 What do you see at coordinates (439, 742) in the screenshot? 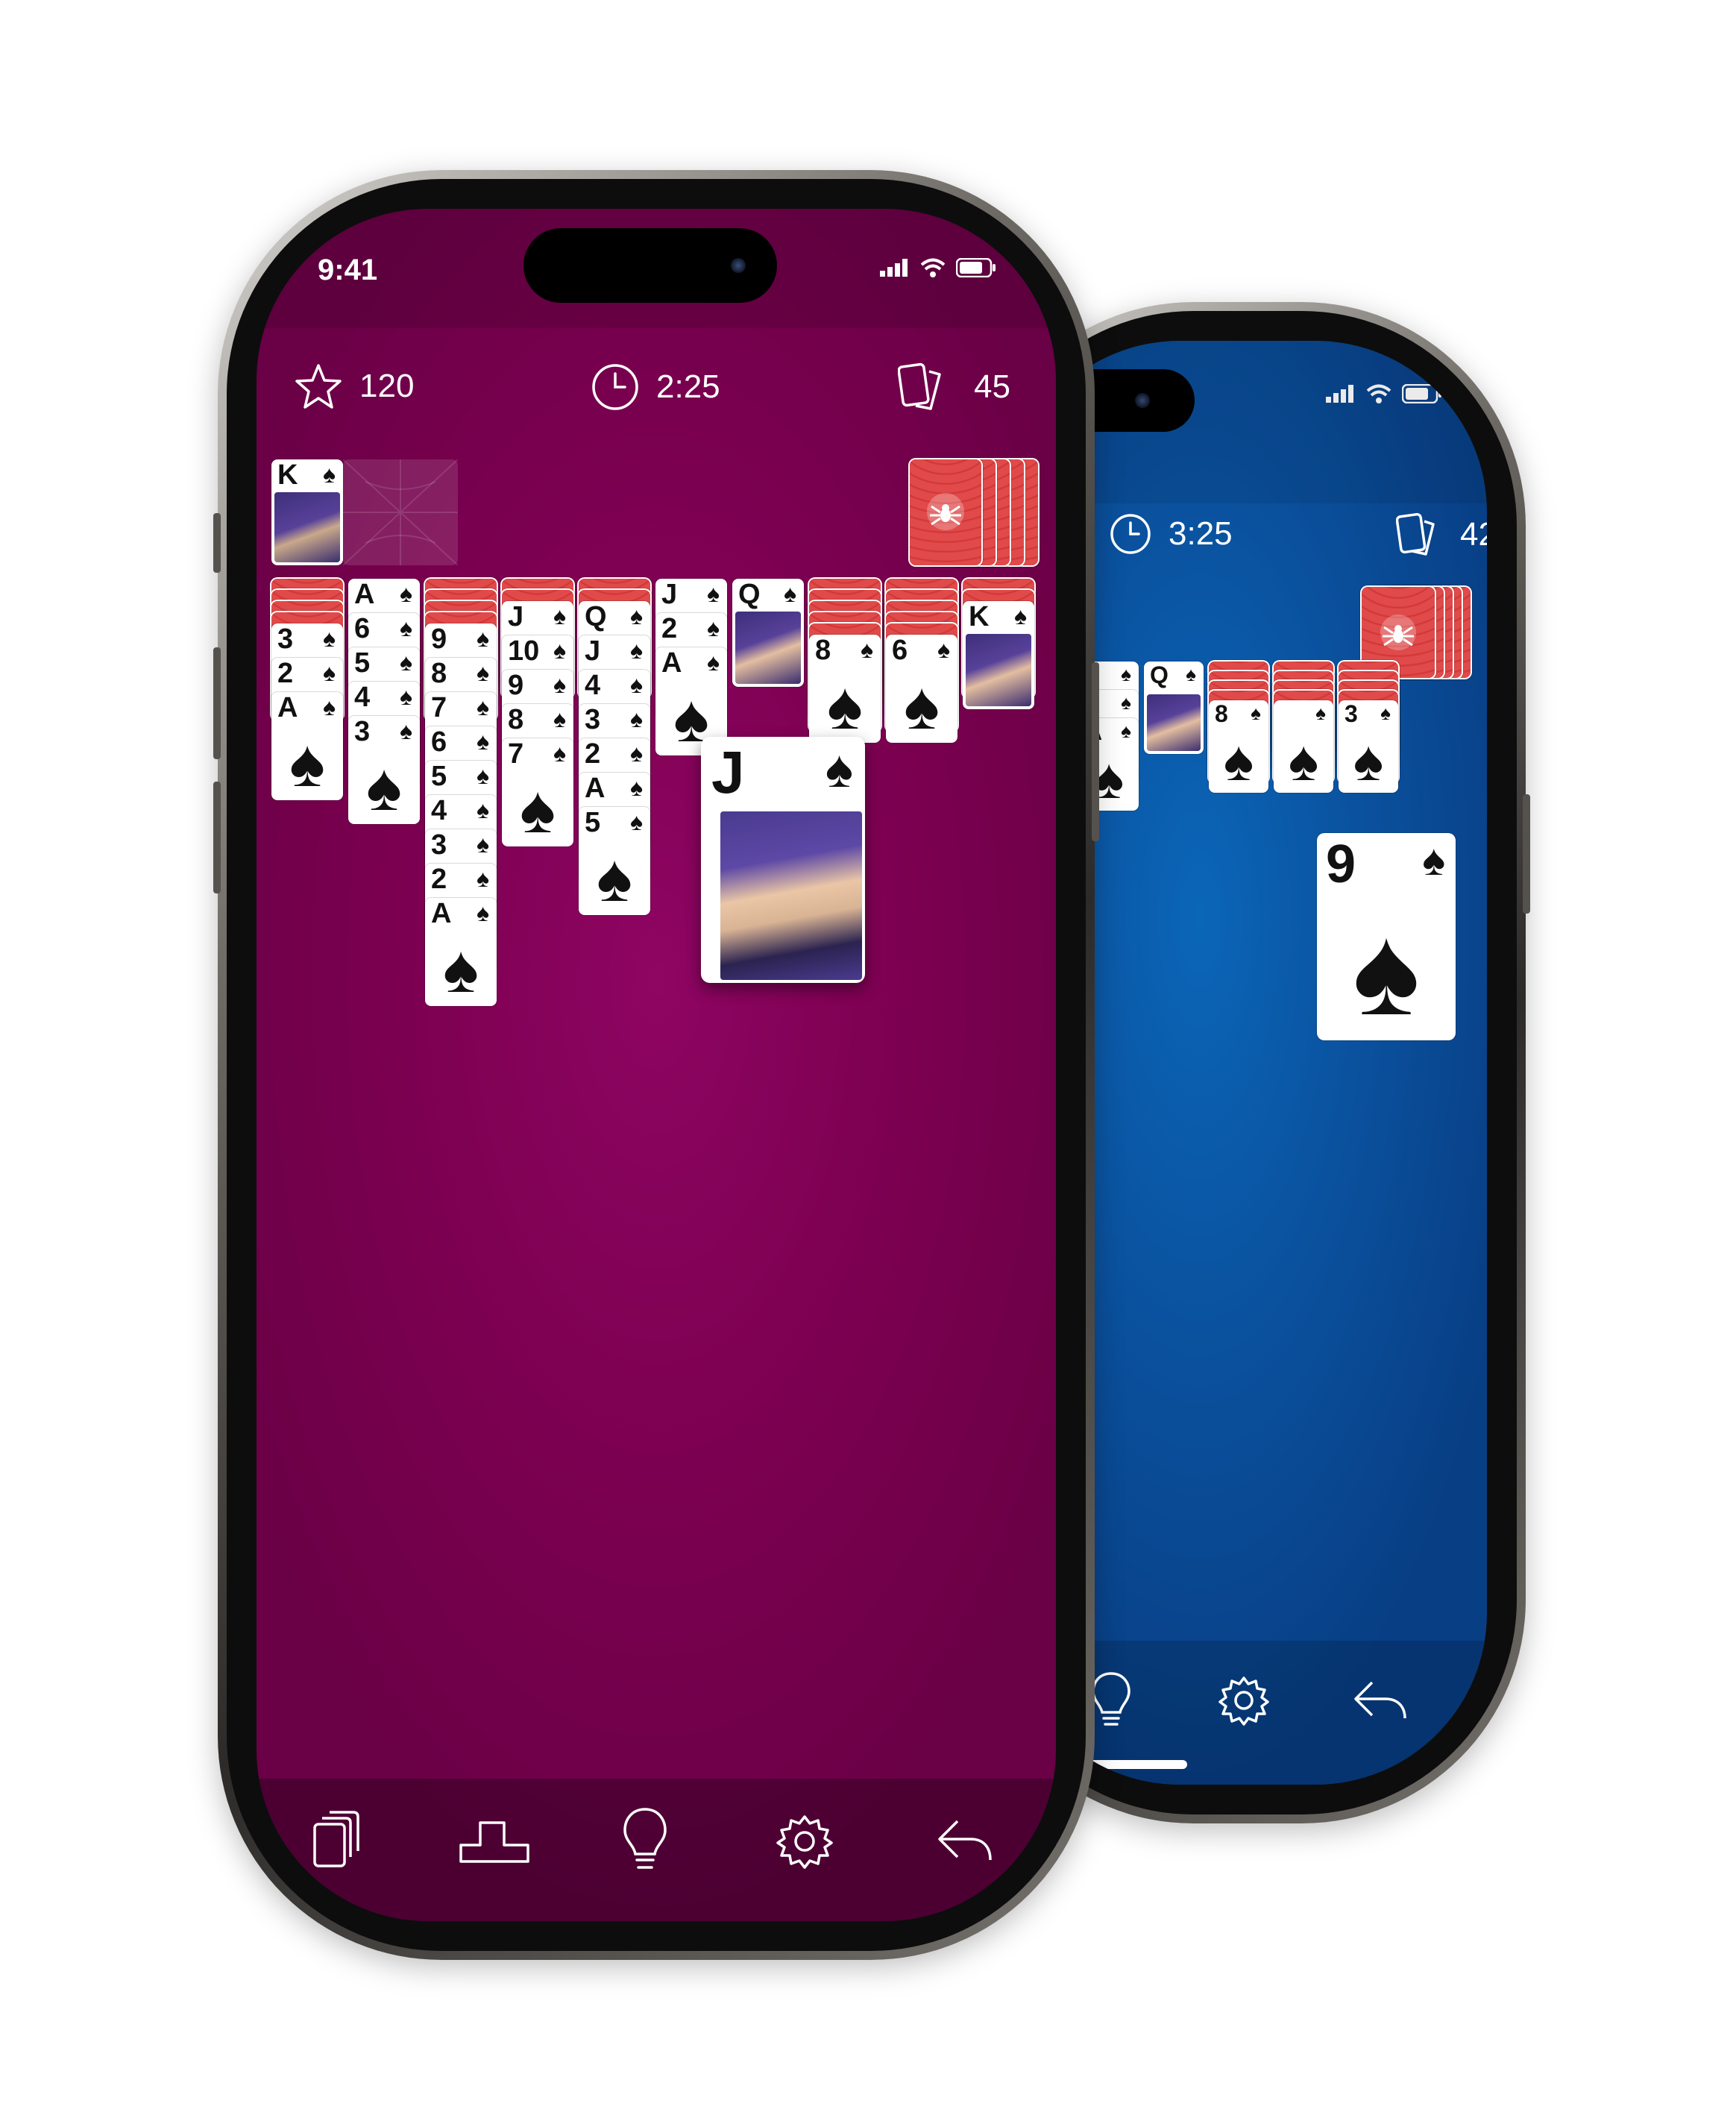
I see `card-rank: 6` at bounding box center [439, 742].